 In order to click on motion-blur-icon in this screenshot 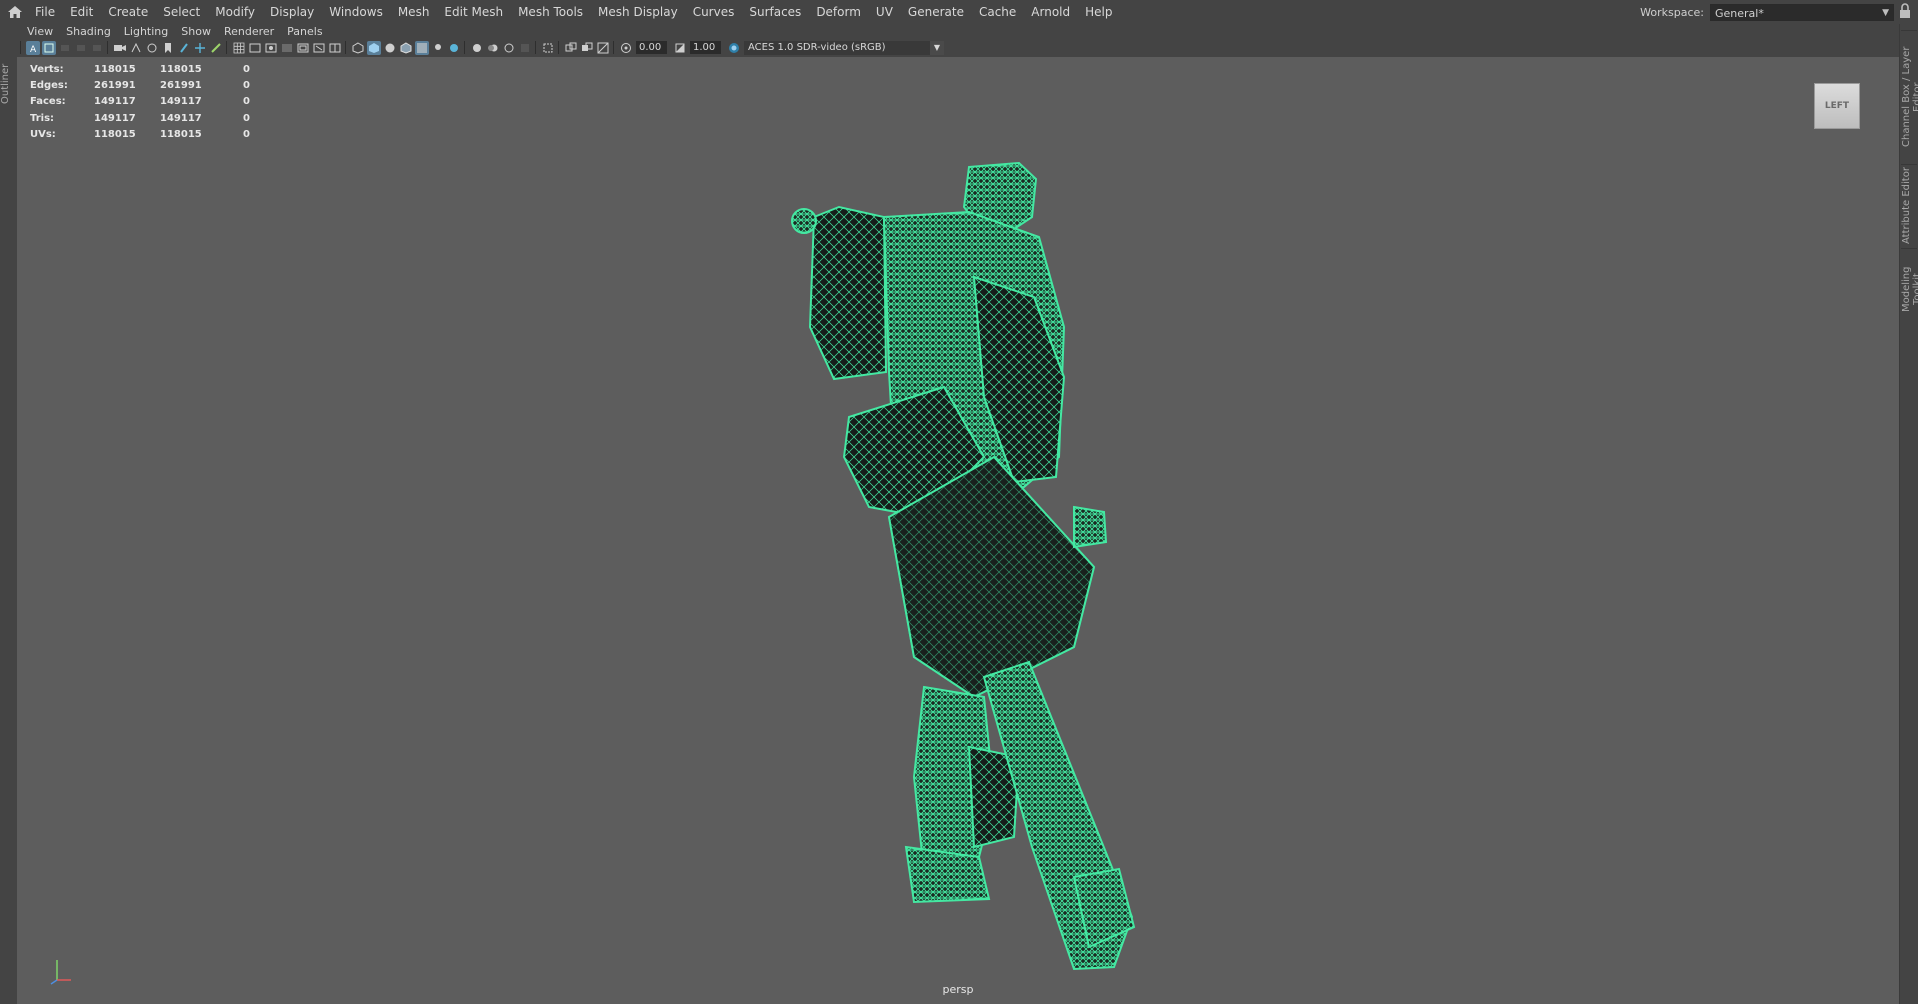, I will do `click(493, 48)`.